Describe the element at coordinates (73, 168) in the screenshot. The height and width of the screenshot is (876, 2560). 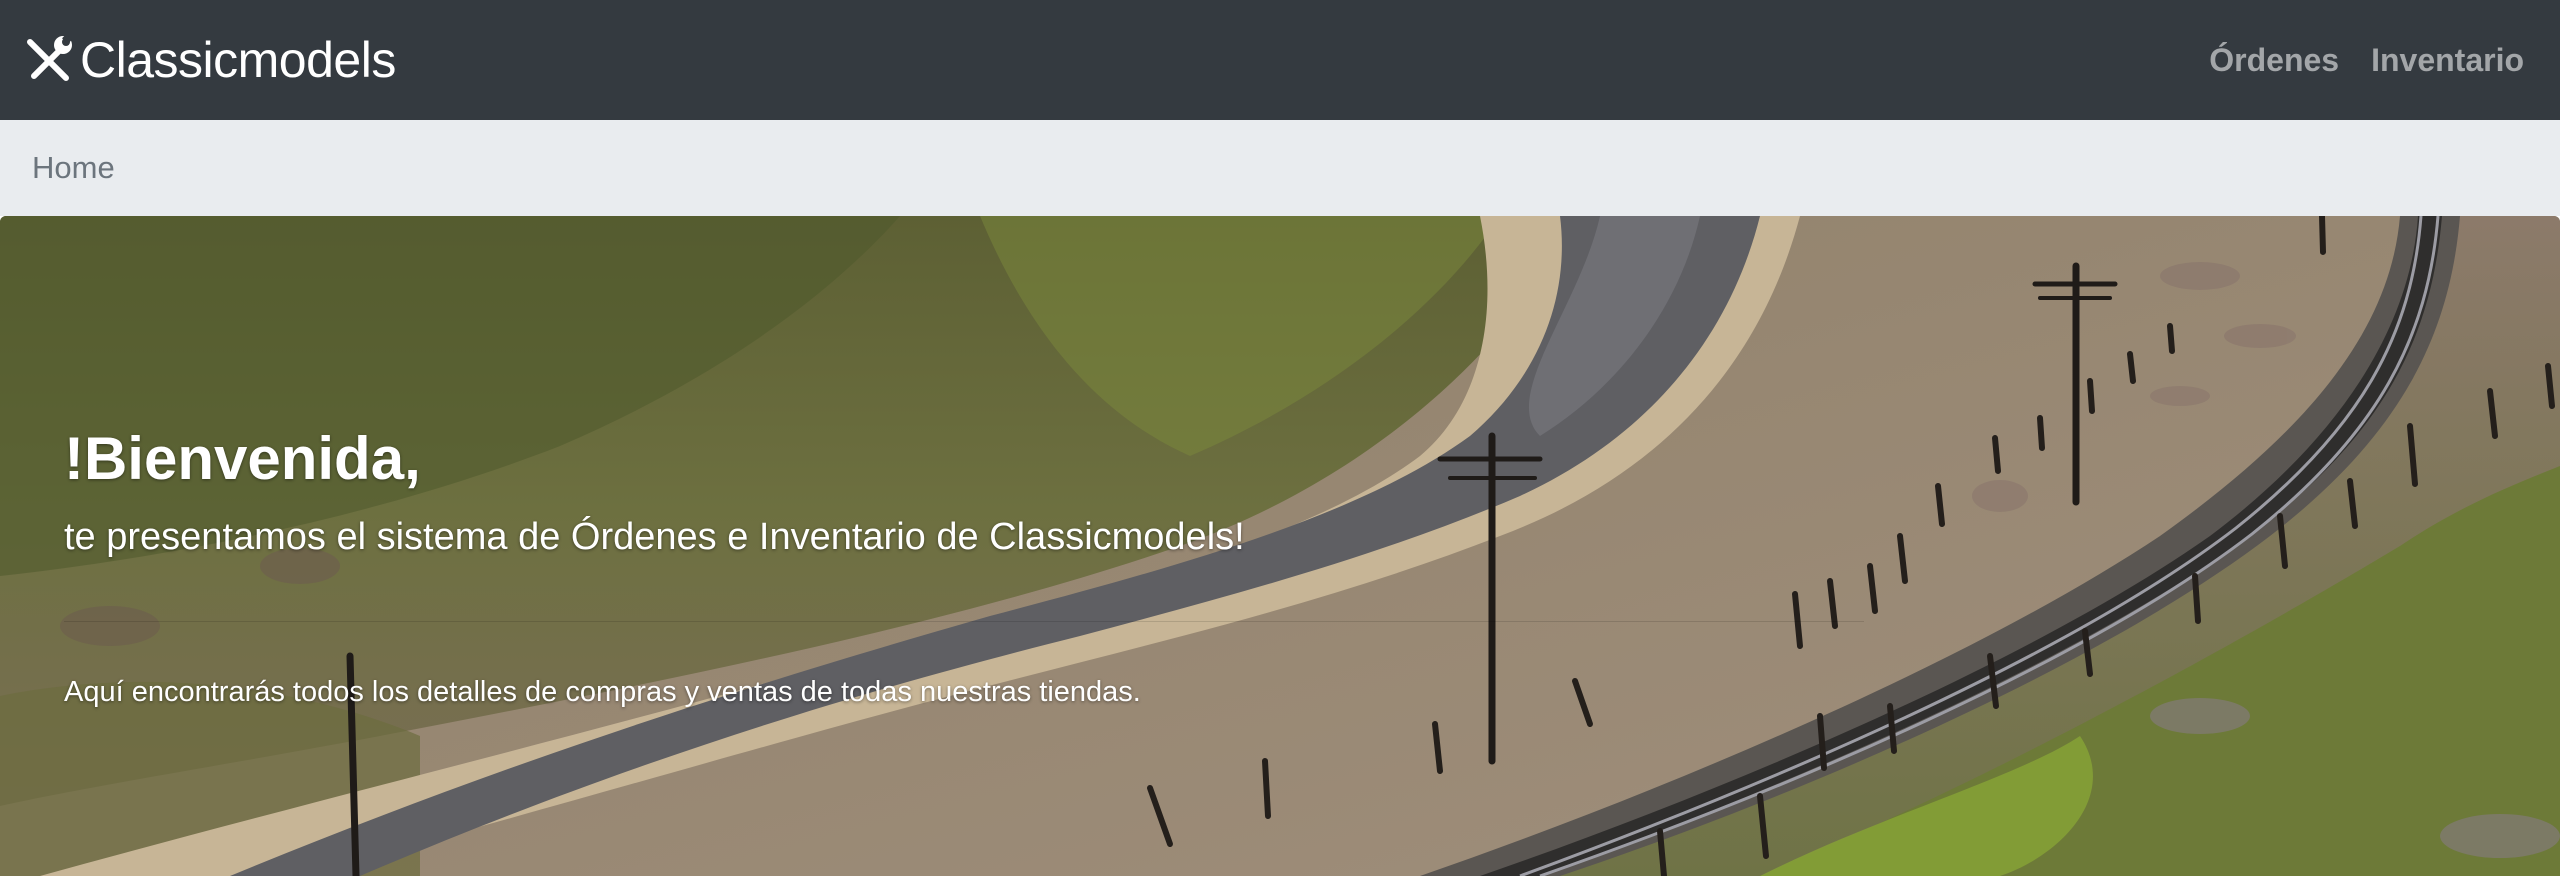
I see `breadcrumb-item-home: Home` at that location.